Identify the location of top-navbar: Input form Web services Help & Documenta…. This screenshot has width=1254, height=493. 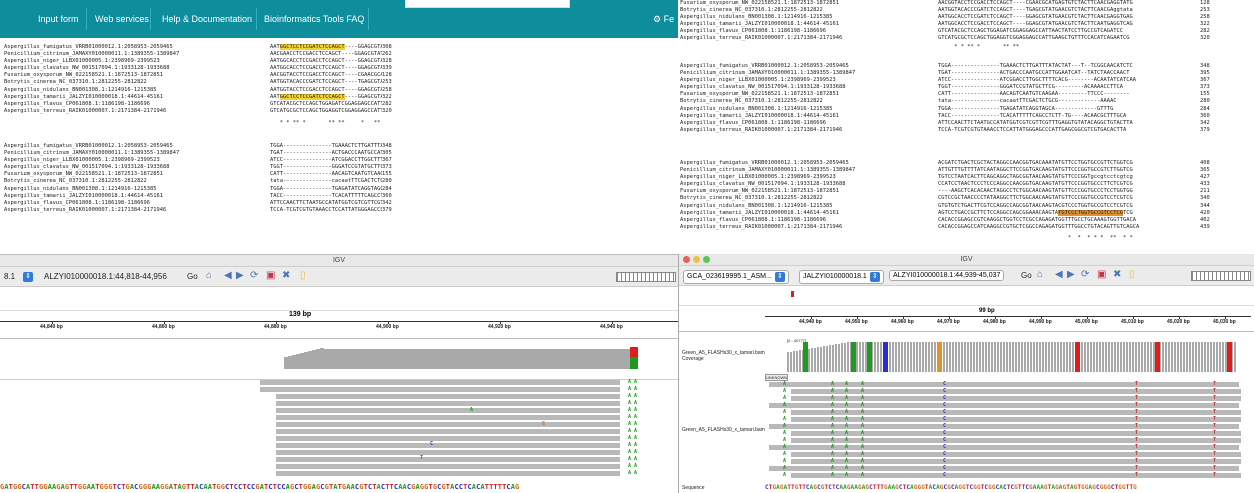
(339, 19).